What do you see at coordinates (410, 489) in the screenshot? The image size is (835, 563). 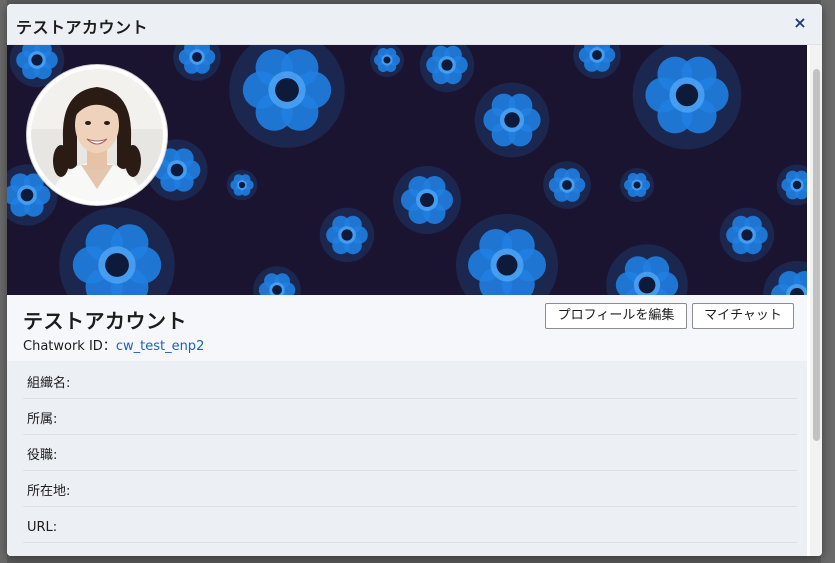 I see `field-location: 所在地:` at bounding box center [410, 489].